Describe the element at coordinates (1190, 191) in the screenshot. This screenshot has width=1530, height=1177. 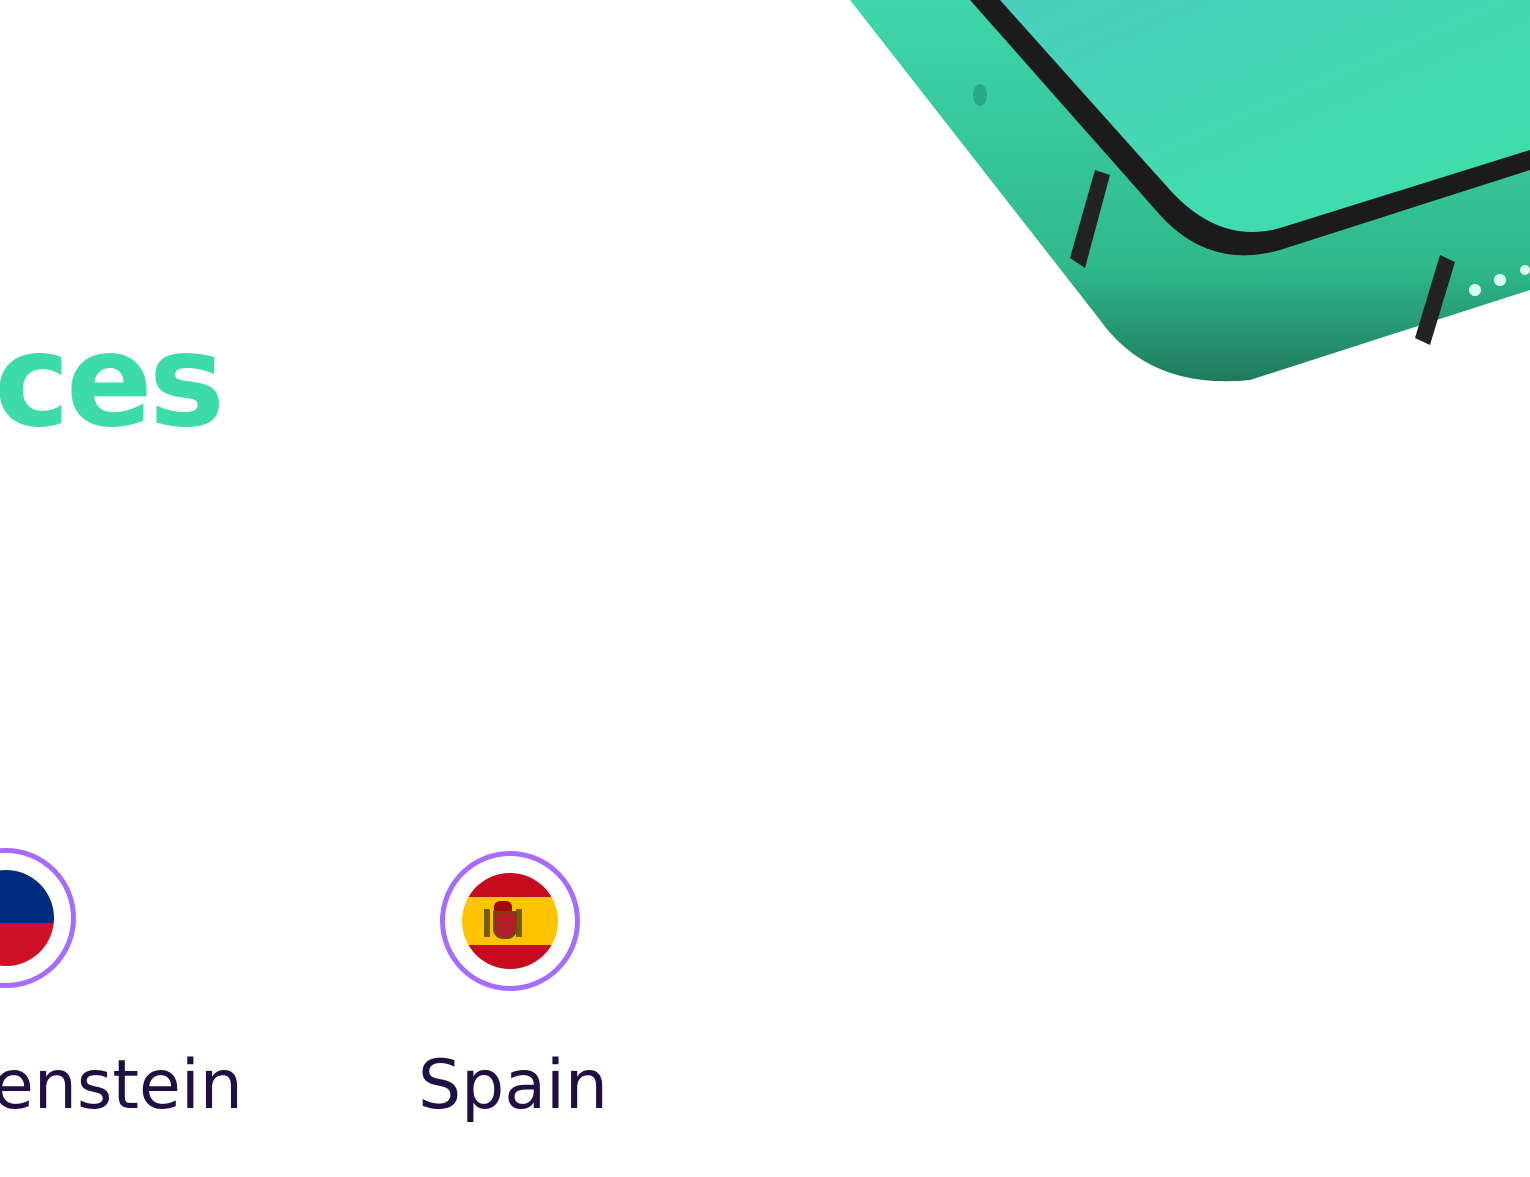
I see `phone-illustration` at that location.